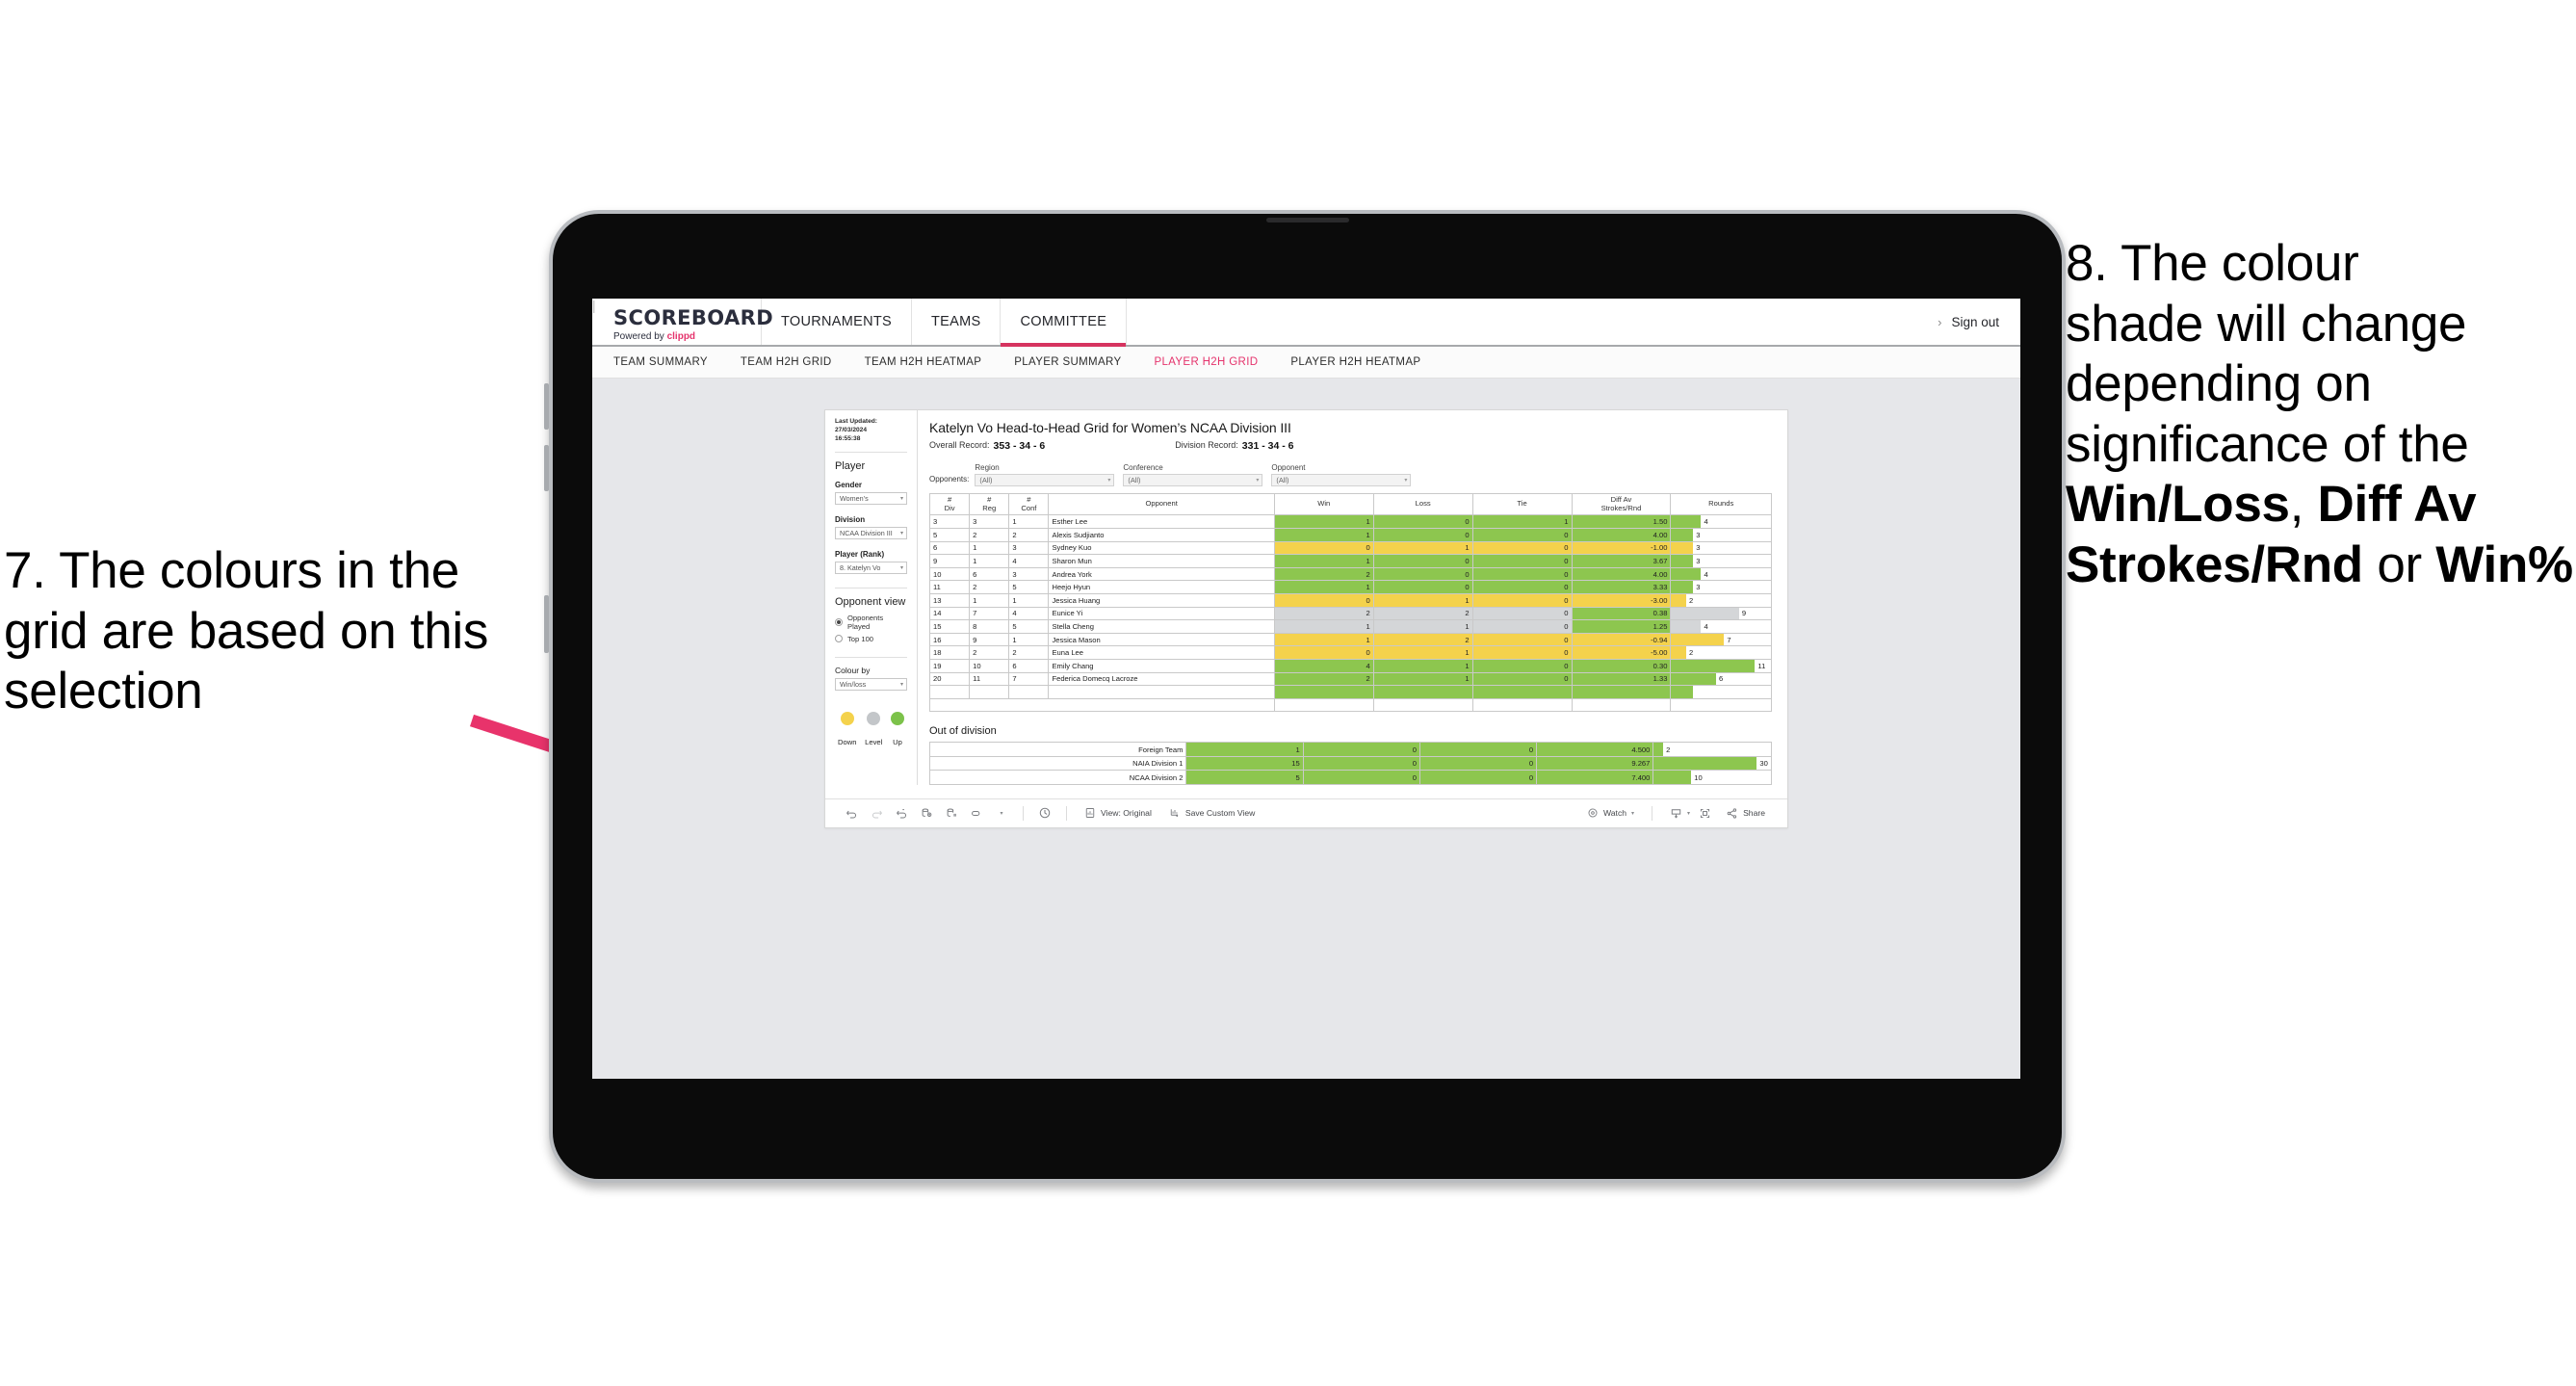 The width and height of the screenshot is (2576, 1386). I want to click on highlight-icon, so click(976, 813).